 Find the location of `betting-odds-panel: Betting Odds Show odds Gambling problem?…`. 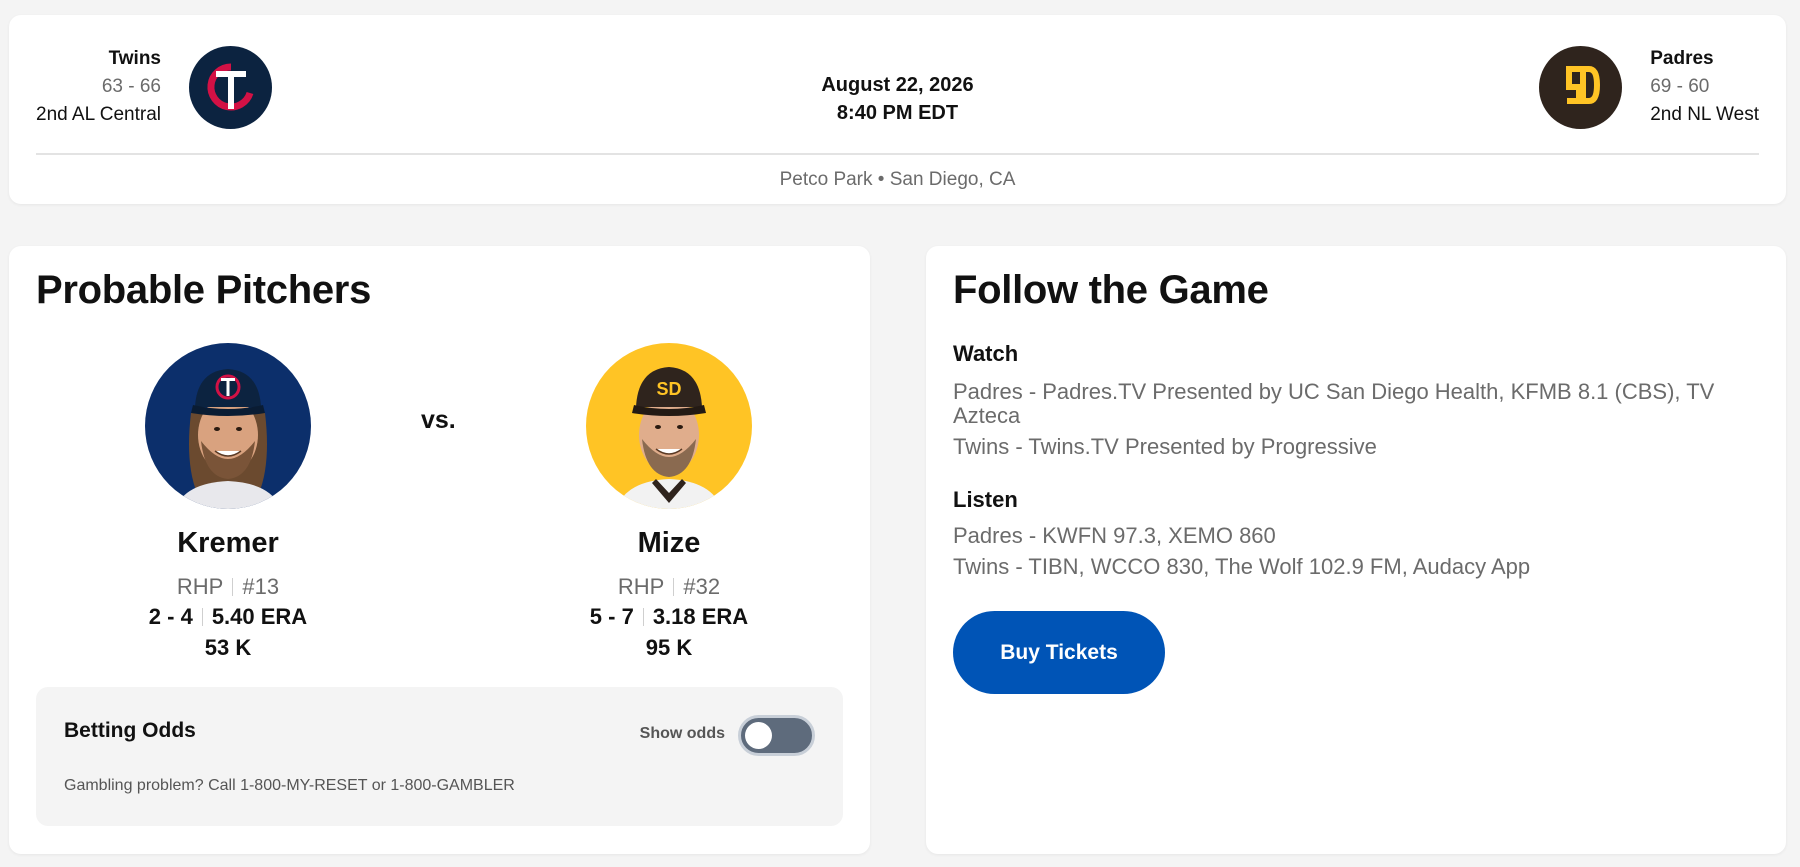

betting-odds-panel: Betting Odds Show odds Gambling problem?… is located at coordinates (439, 756).